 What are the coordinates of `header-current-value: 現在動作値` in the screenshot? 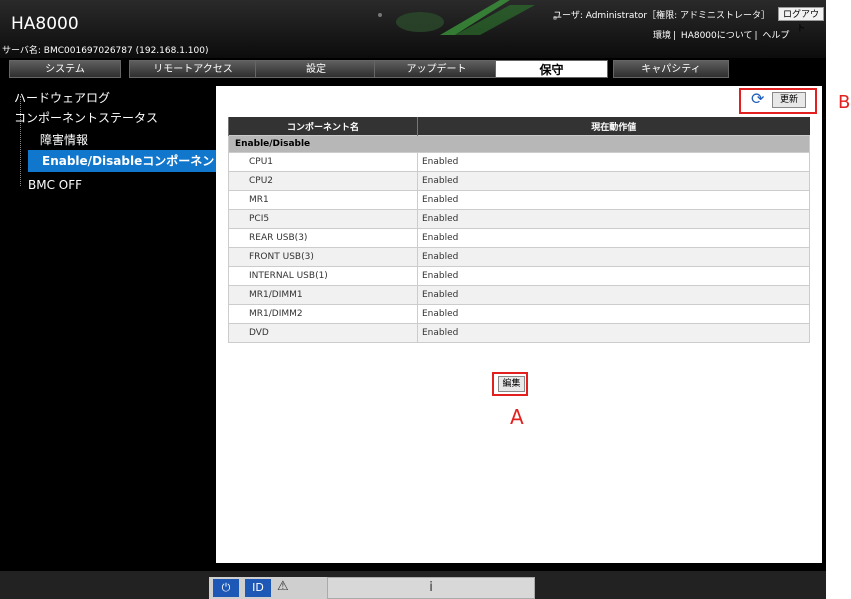 It's located at (613, 126).